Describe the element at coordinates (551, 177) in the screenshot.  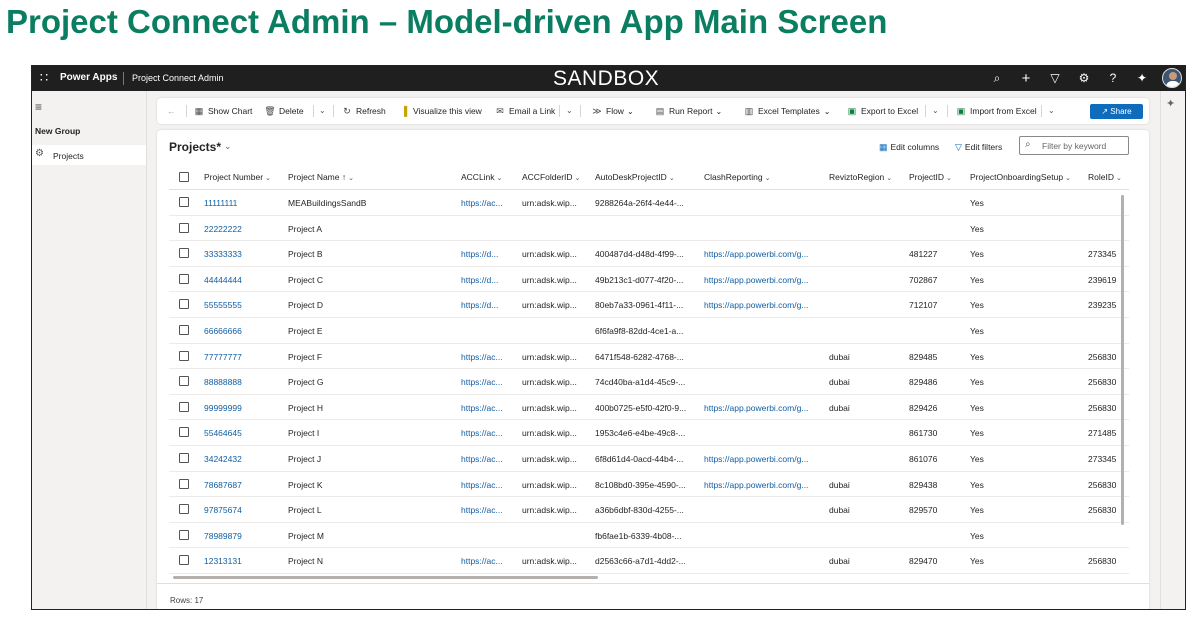
I see `column-header-accfolderid: ACCFolderID ⌄` at that location.